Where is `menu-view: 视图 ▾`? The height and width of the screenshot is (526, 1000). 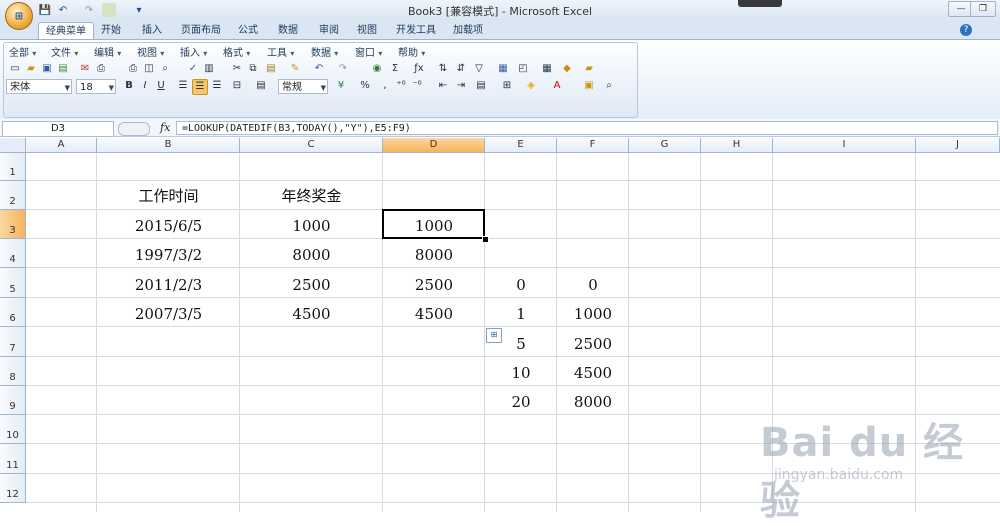
menu-view: 视图 ▾ is located at coordinates (150, 51).